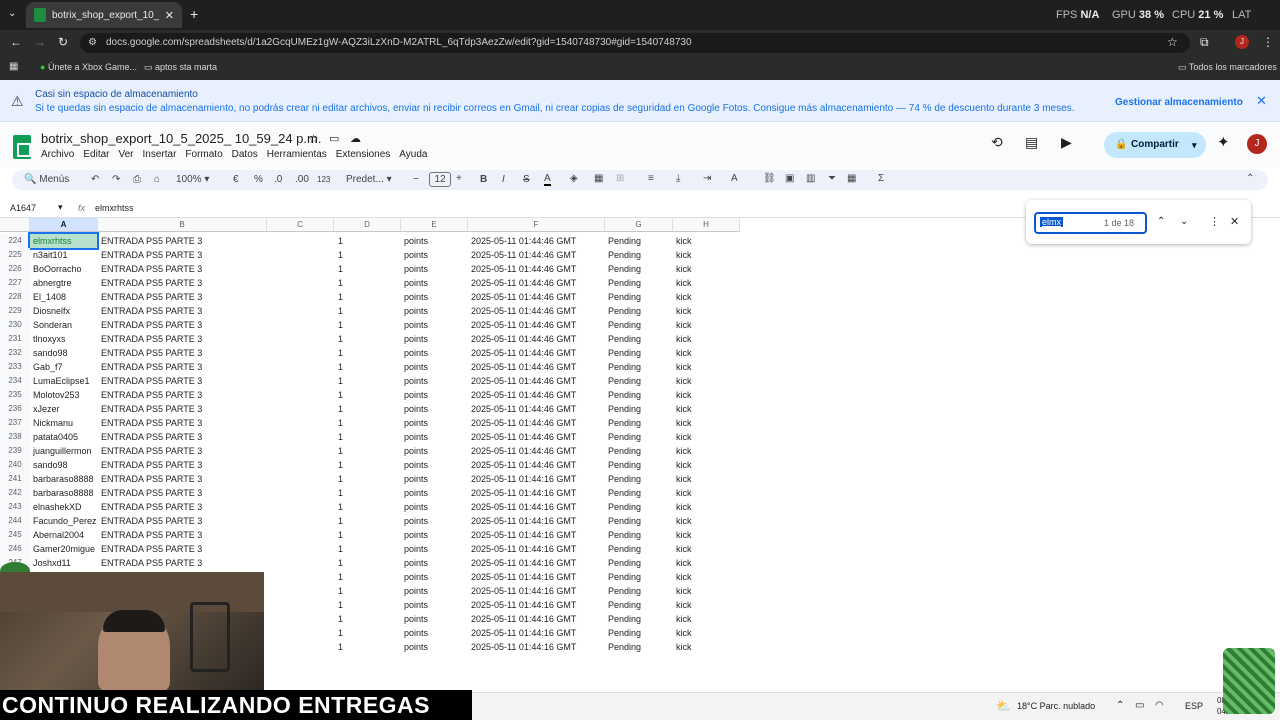 This screenshot has height=720, width=1280. Describe the element at coordinates (302, 179) in the screenshot. I see `increase-decimals: .00` at that location.